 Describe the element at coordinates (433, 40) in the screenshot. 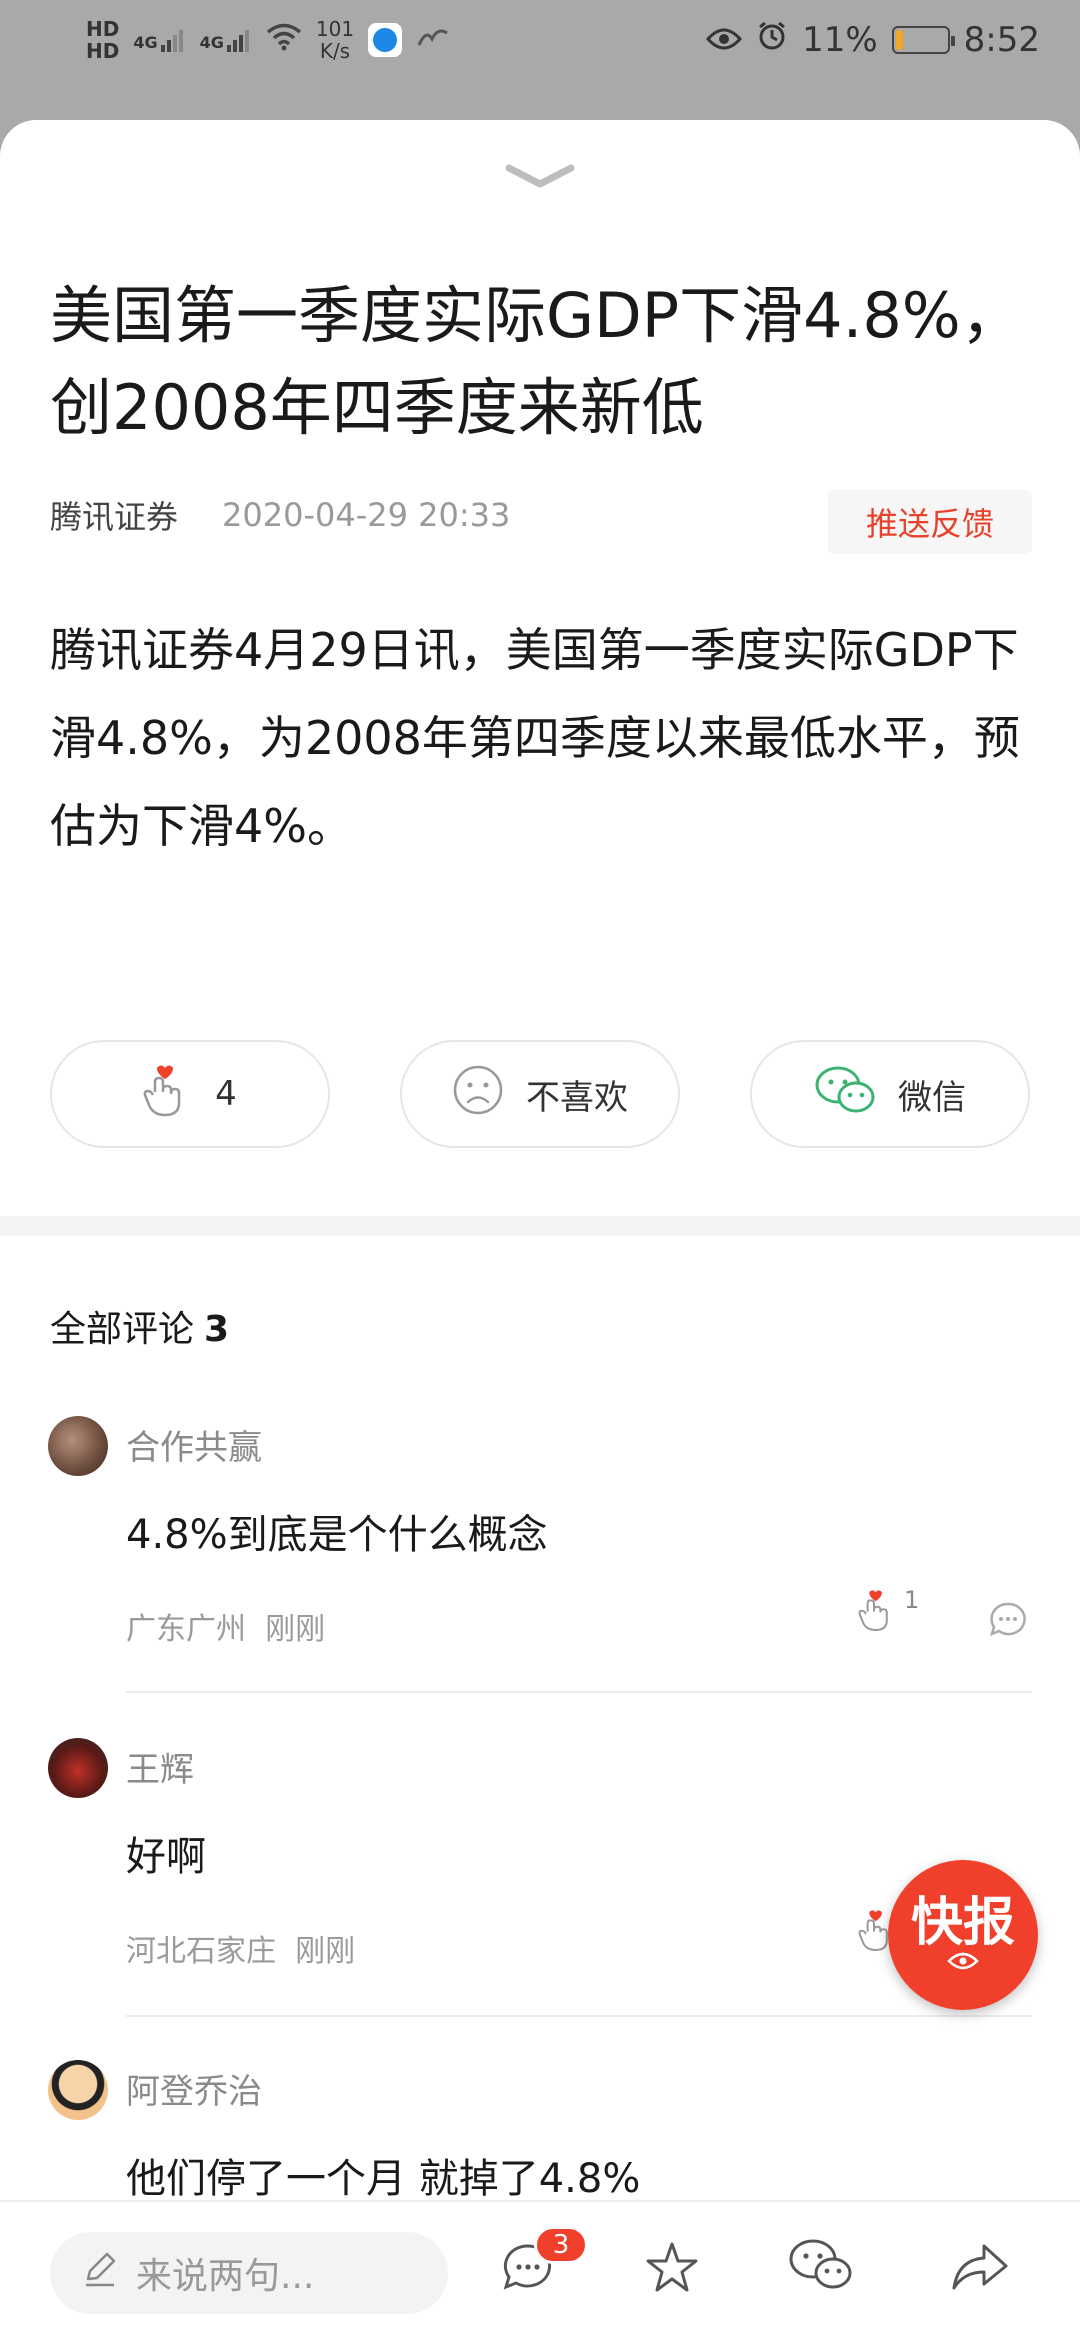

I see `xuexi-notification-icon` at that location.